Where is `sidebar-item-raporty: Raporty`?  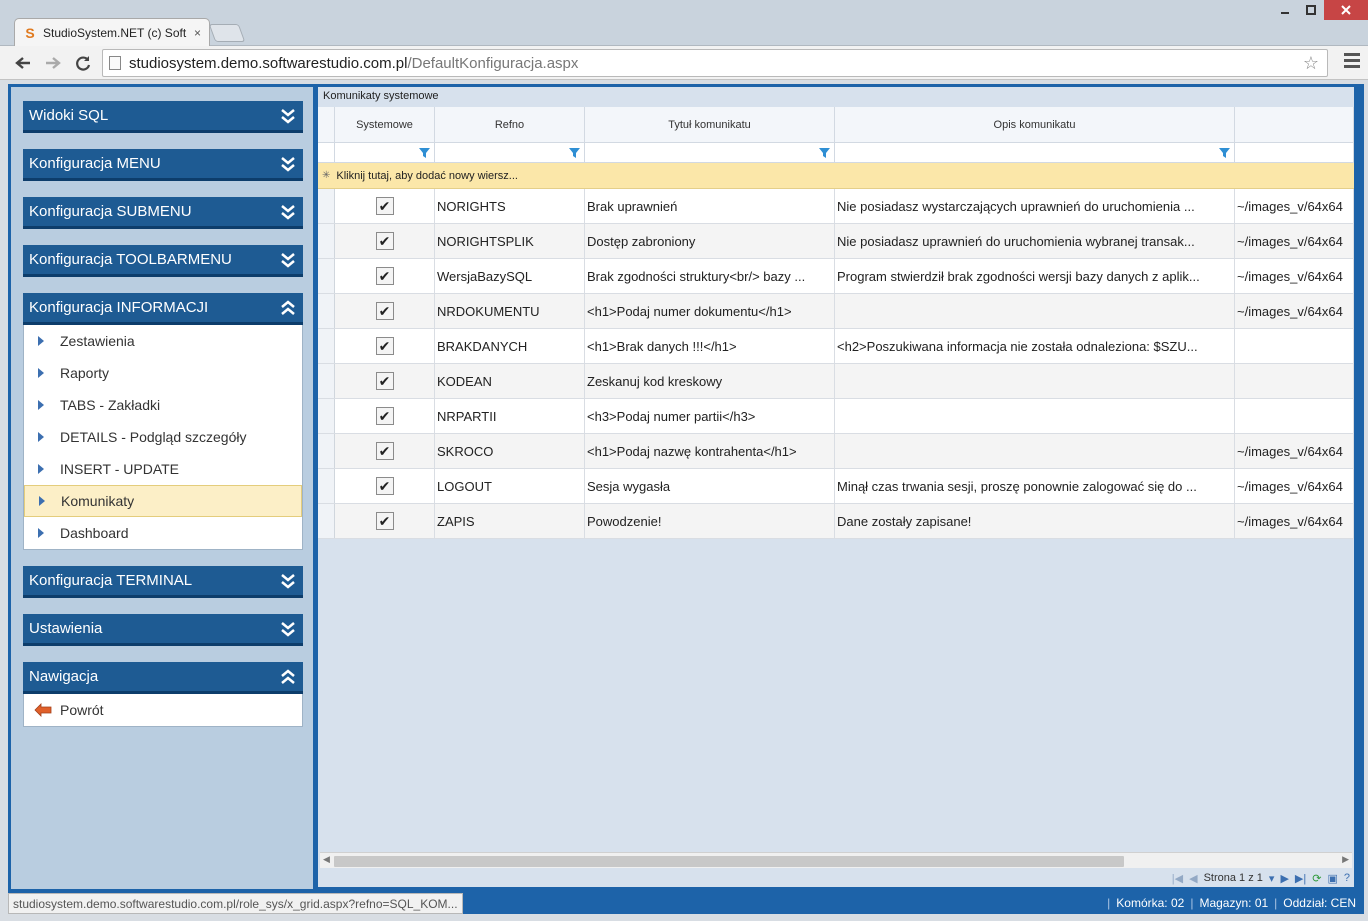 sidebar-item-raporty: Raporty is located at coordinates (163, 373).